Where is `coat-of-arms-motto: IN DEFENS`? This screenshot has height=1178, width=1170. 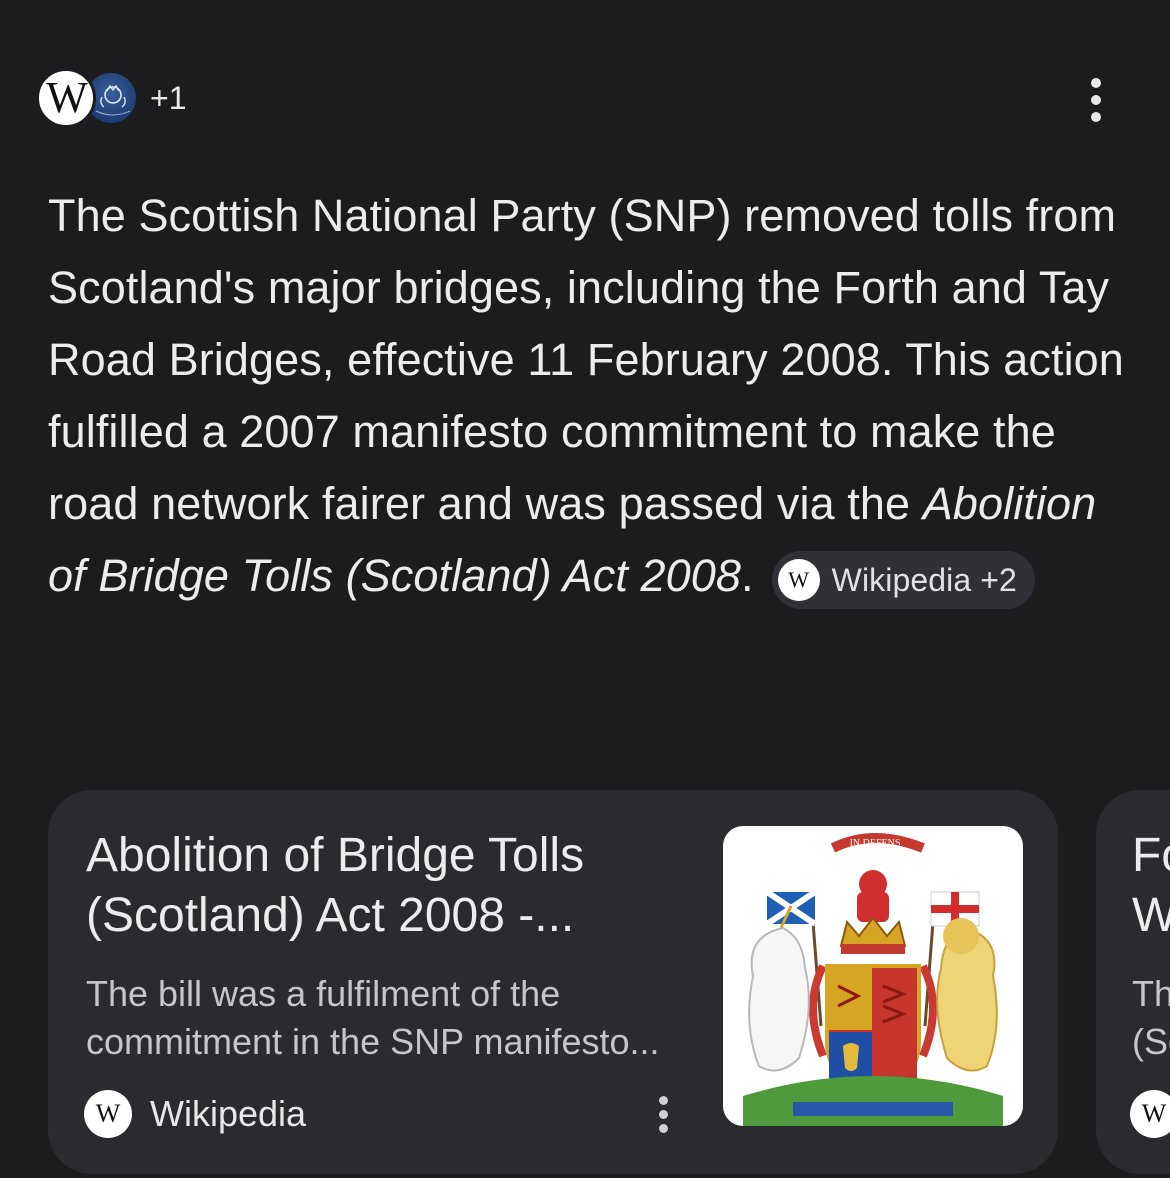 coat-of-arms-motto: IN DEFENS is located at coordinates (875, 843).